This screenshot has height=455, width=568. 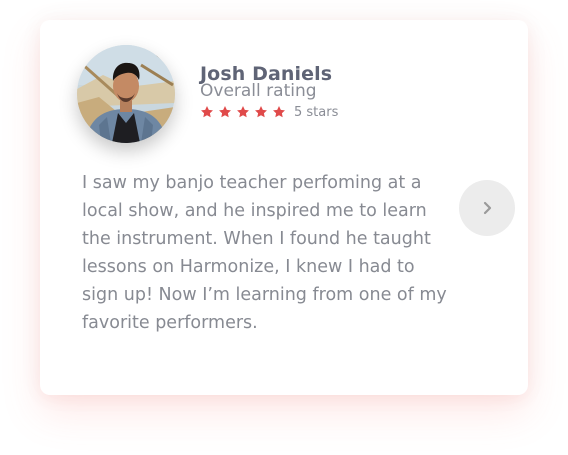 I want to click on rating-subtitle: Overall rating, so click(x=258, y=91).